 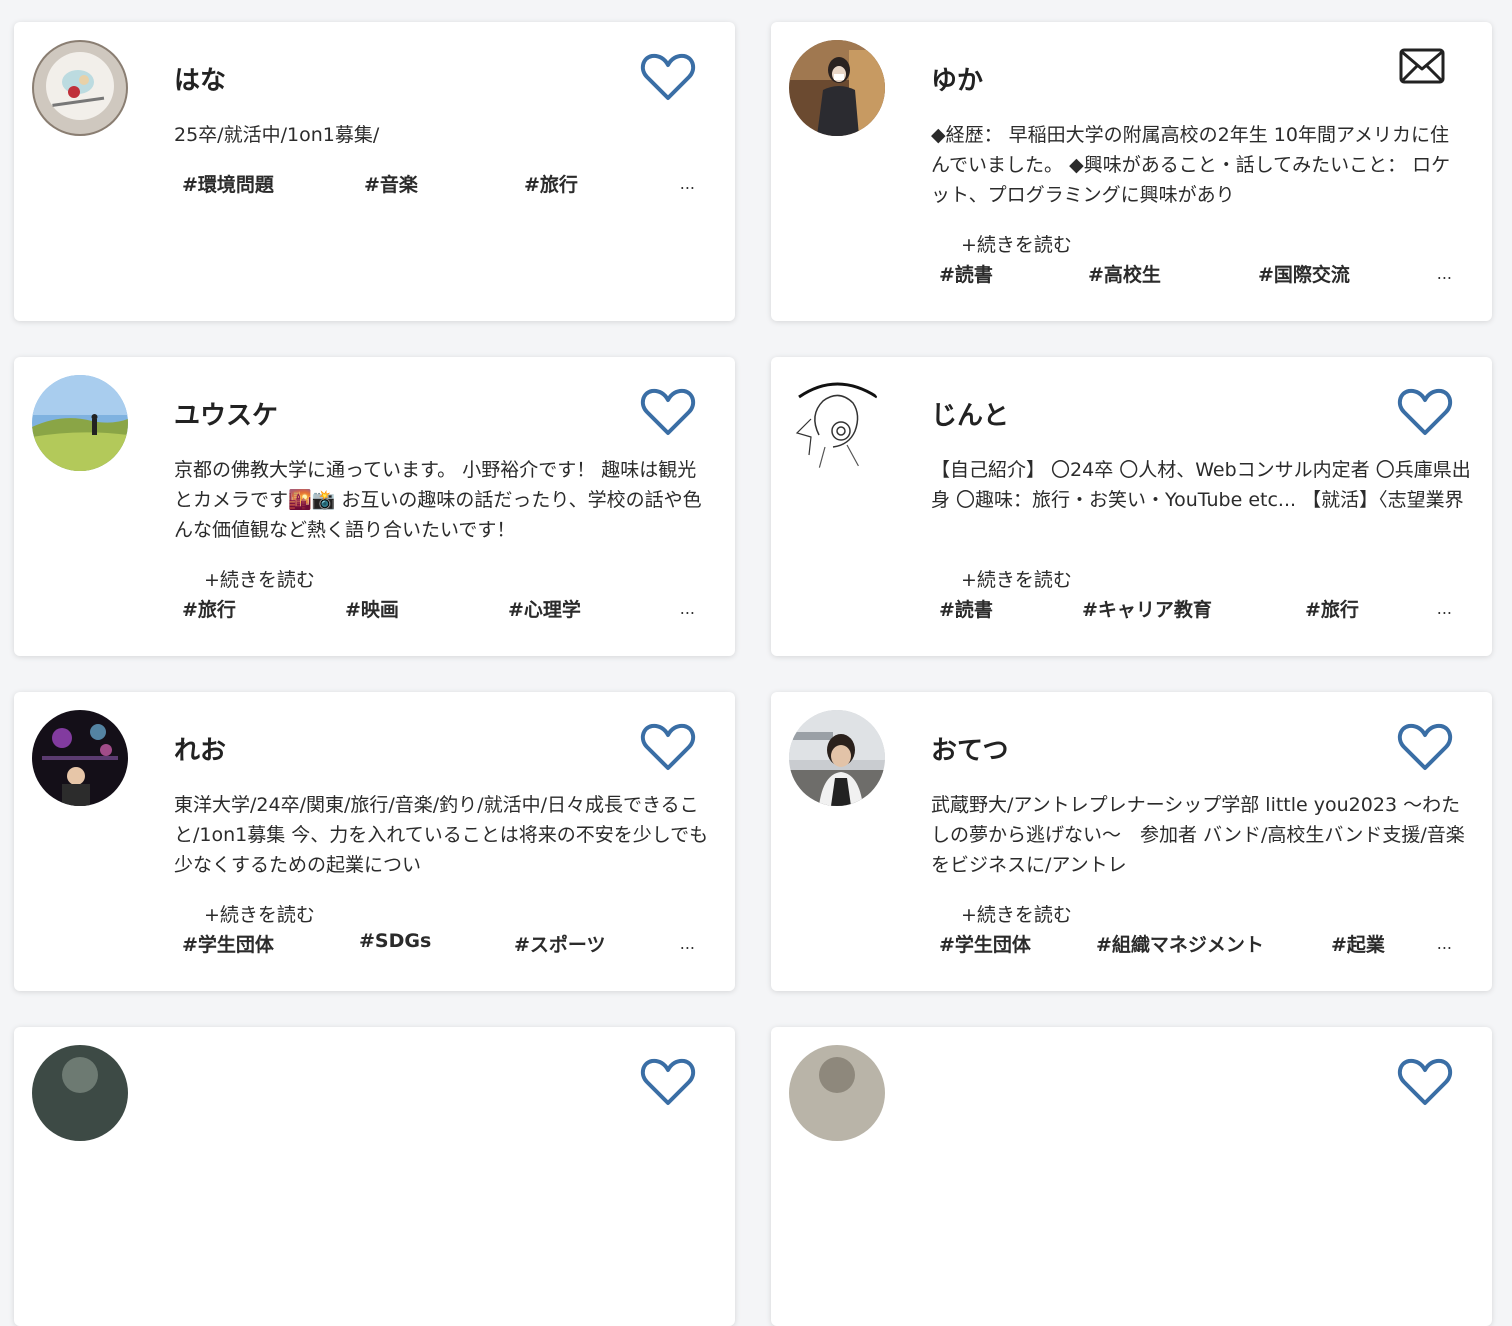 I want to click on user-bio: 25卒/就活中/1on1募集/, so click(x=277, y=135).